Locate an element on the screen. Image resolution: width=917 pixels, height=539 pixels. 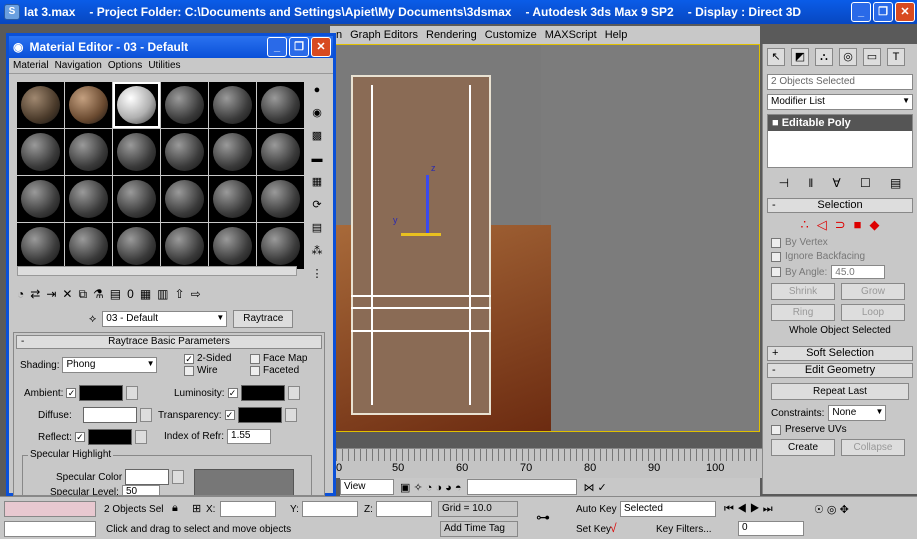
configure-sets-icon: ▤ is located at coordinates (895, 183).